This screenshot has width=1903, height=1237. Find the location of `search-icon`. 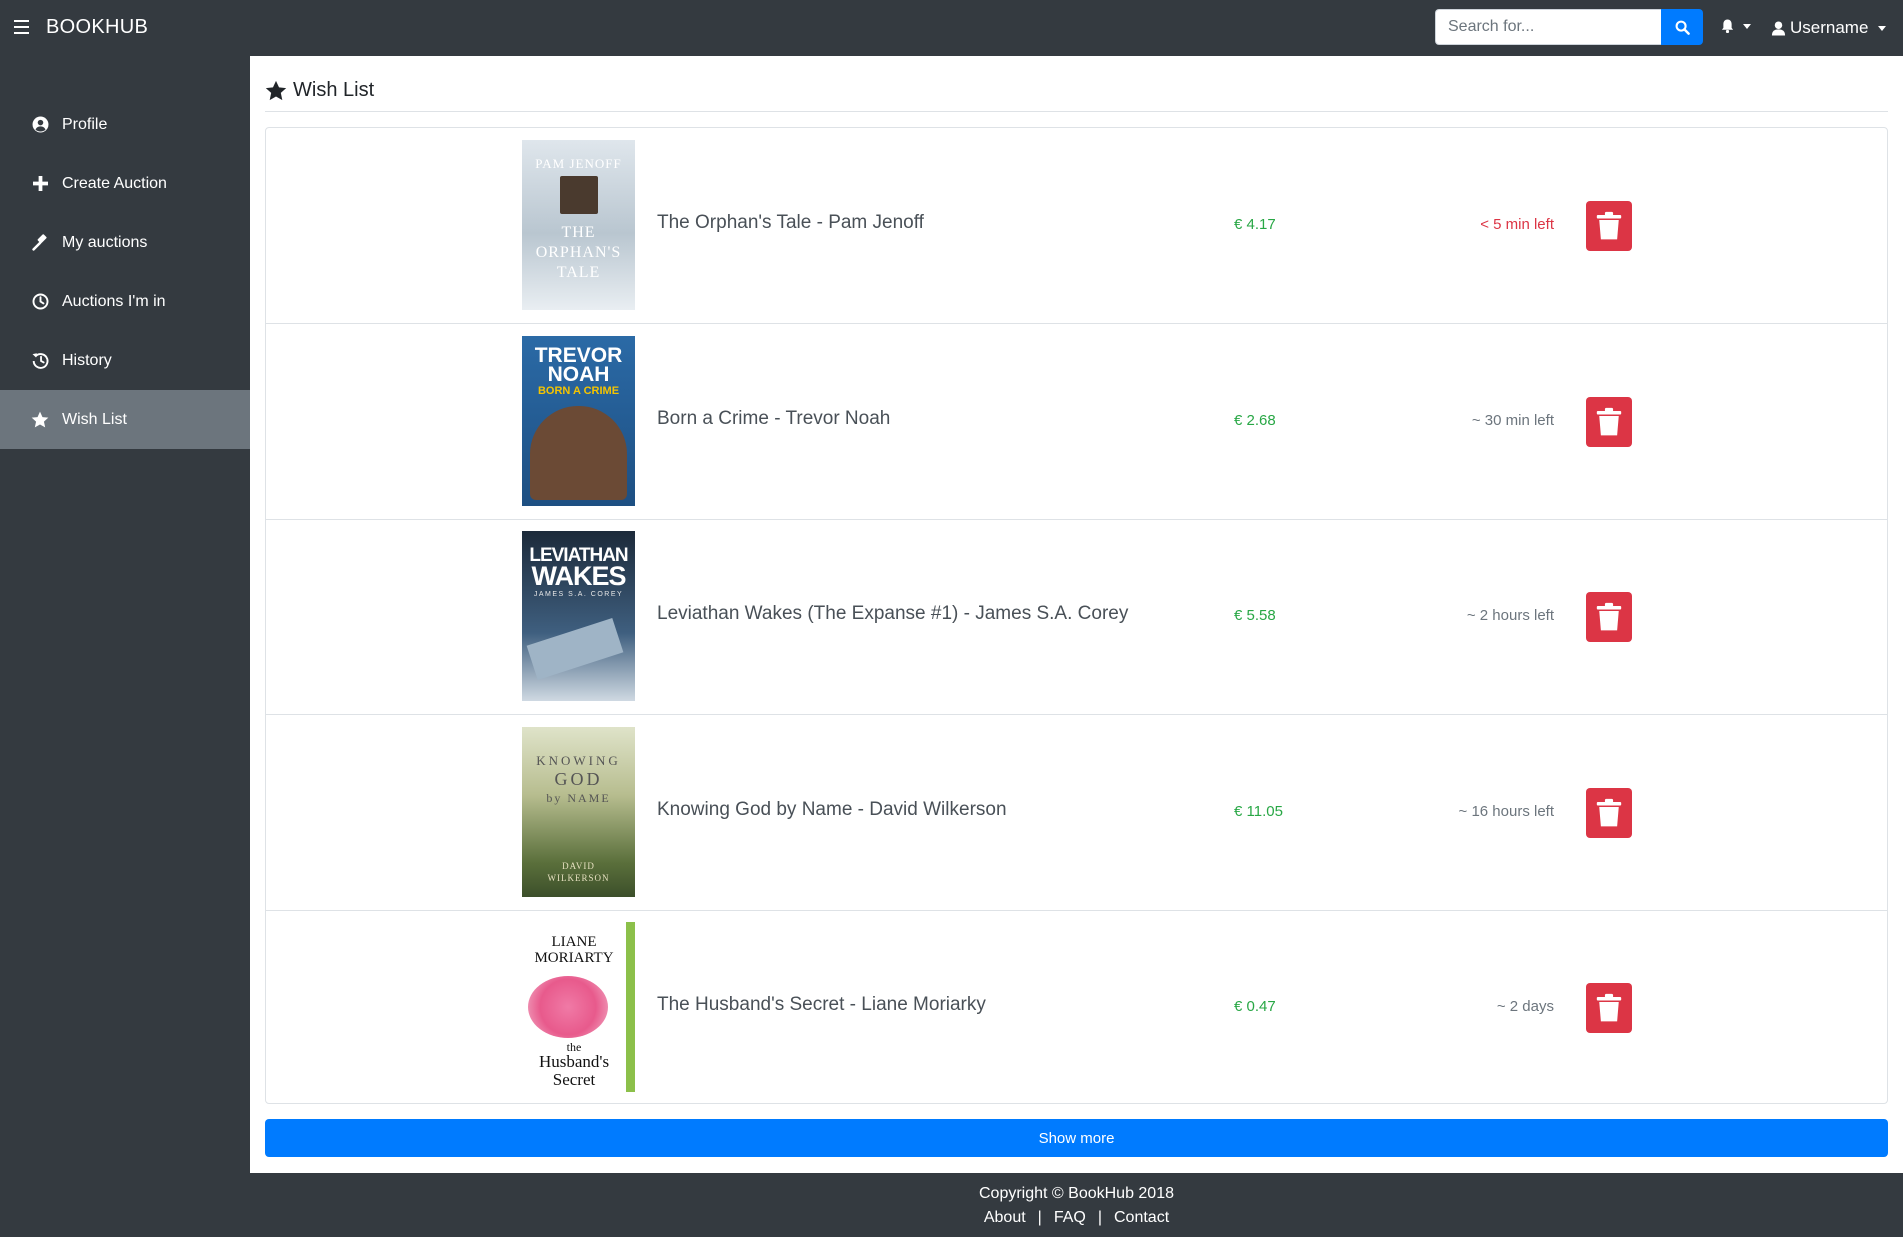

search-icon is located at coordinates (1682, 27).